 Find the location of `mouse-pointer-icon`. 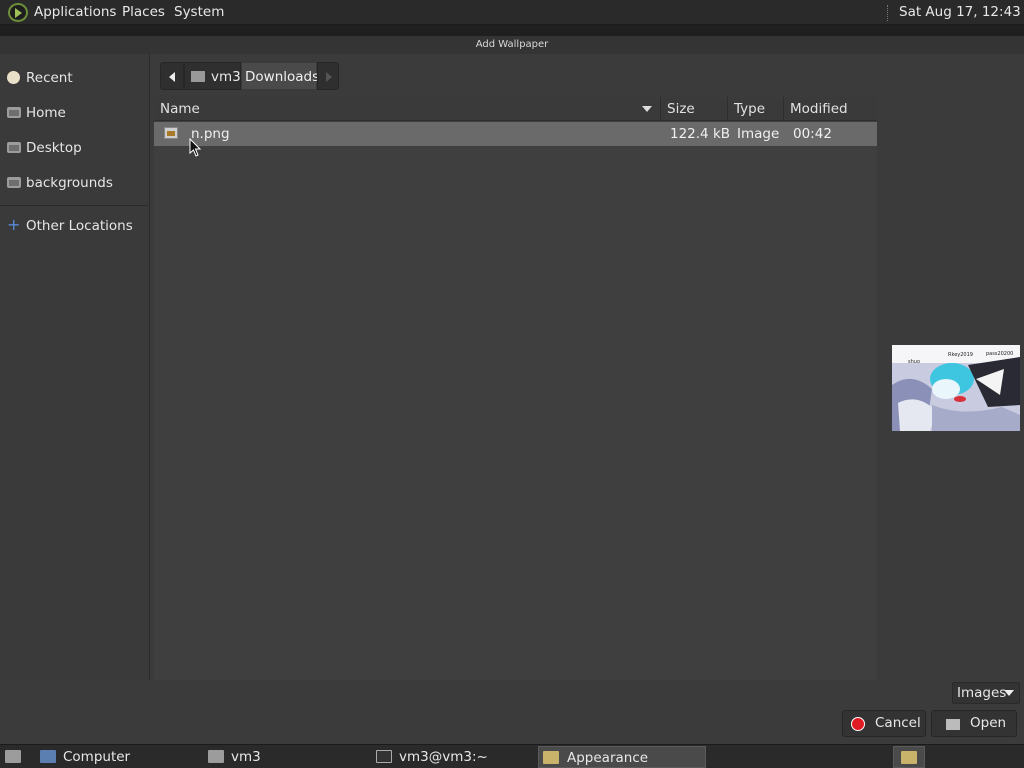

mouse-pointer-icon is located at coordinates (195, 147).